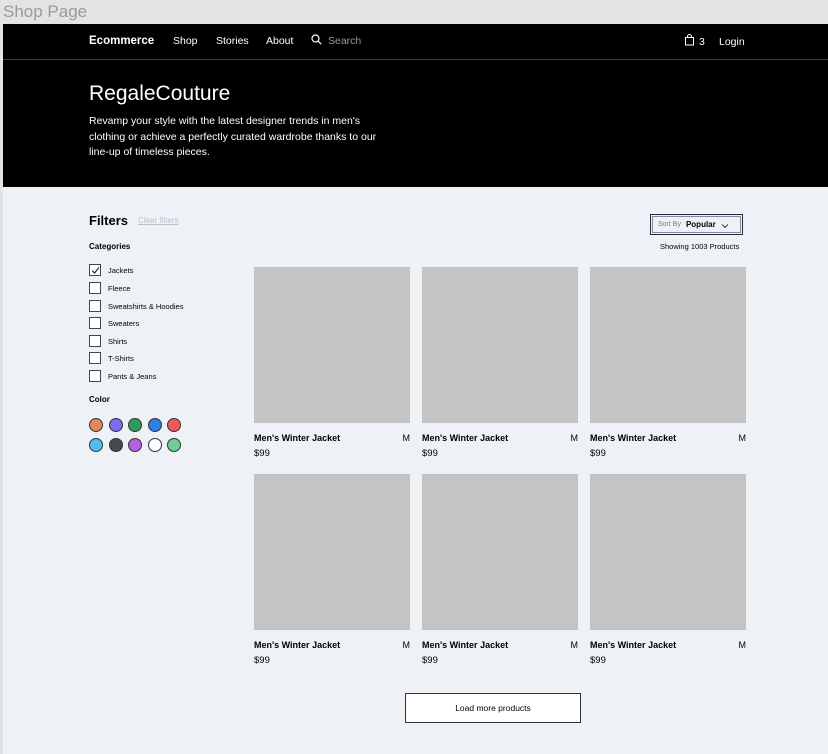 Image resolution: width=828 pixels, height=754 pixels. I want to click on checkmark-icon, so click(95, 270).